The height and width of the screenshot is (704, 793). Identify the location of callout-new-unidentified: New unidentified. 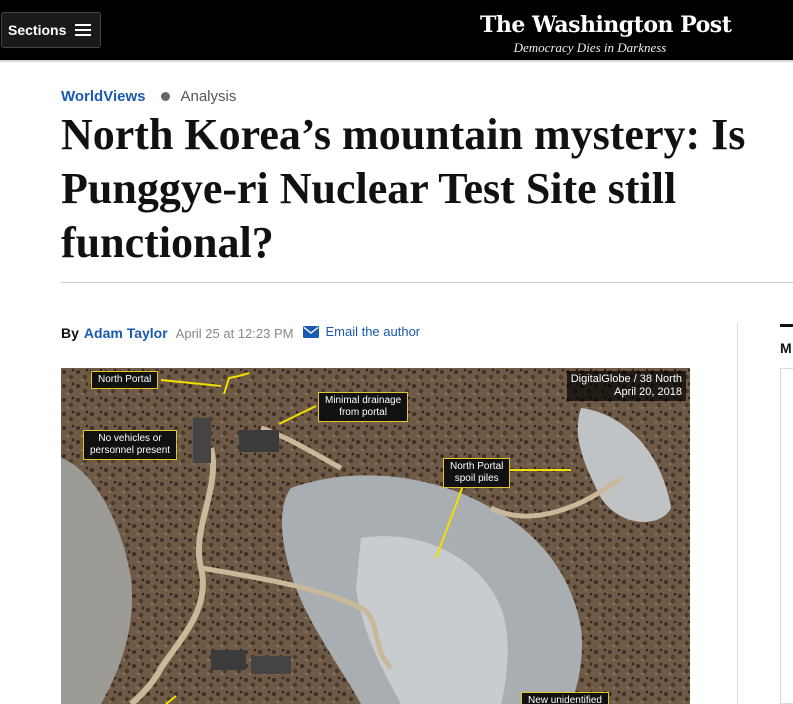
(565, 698).